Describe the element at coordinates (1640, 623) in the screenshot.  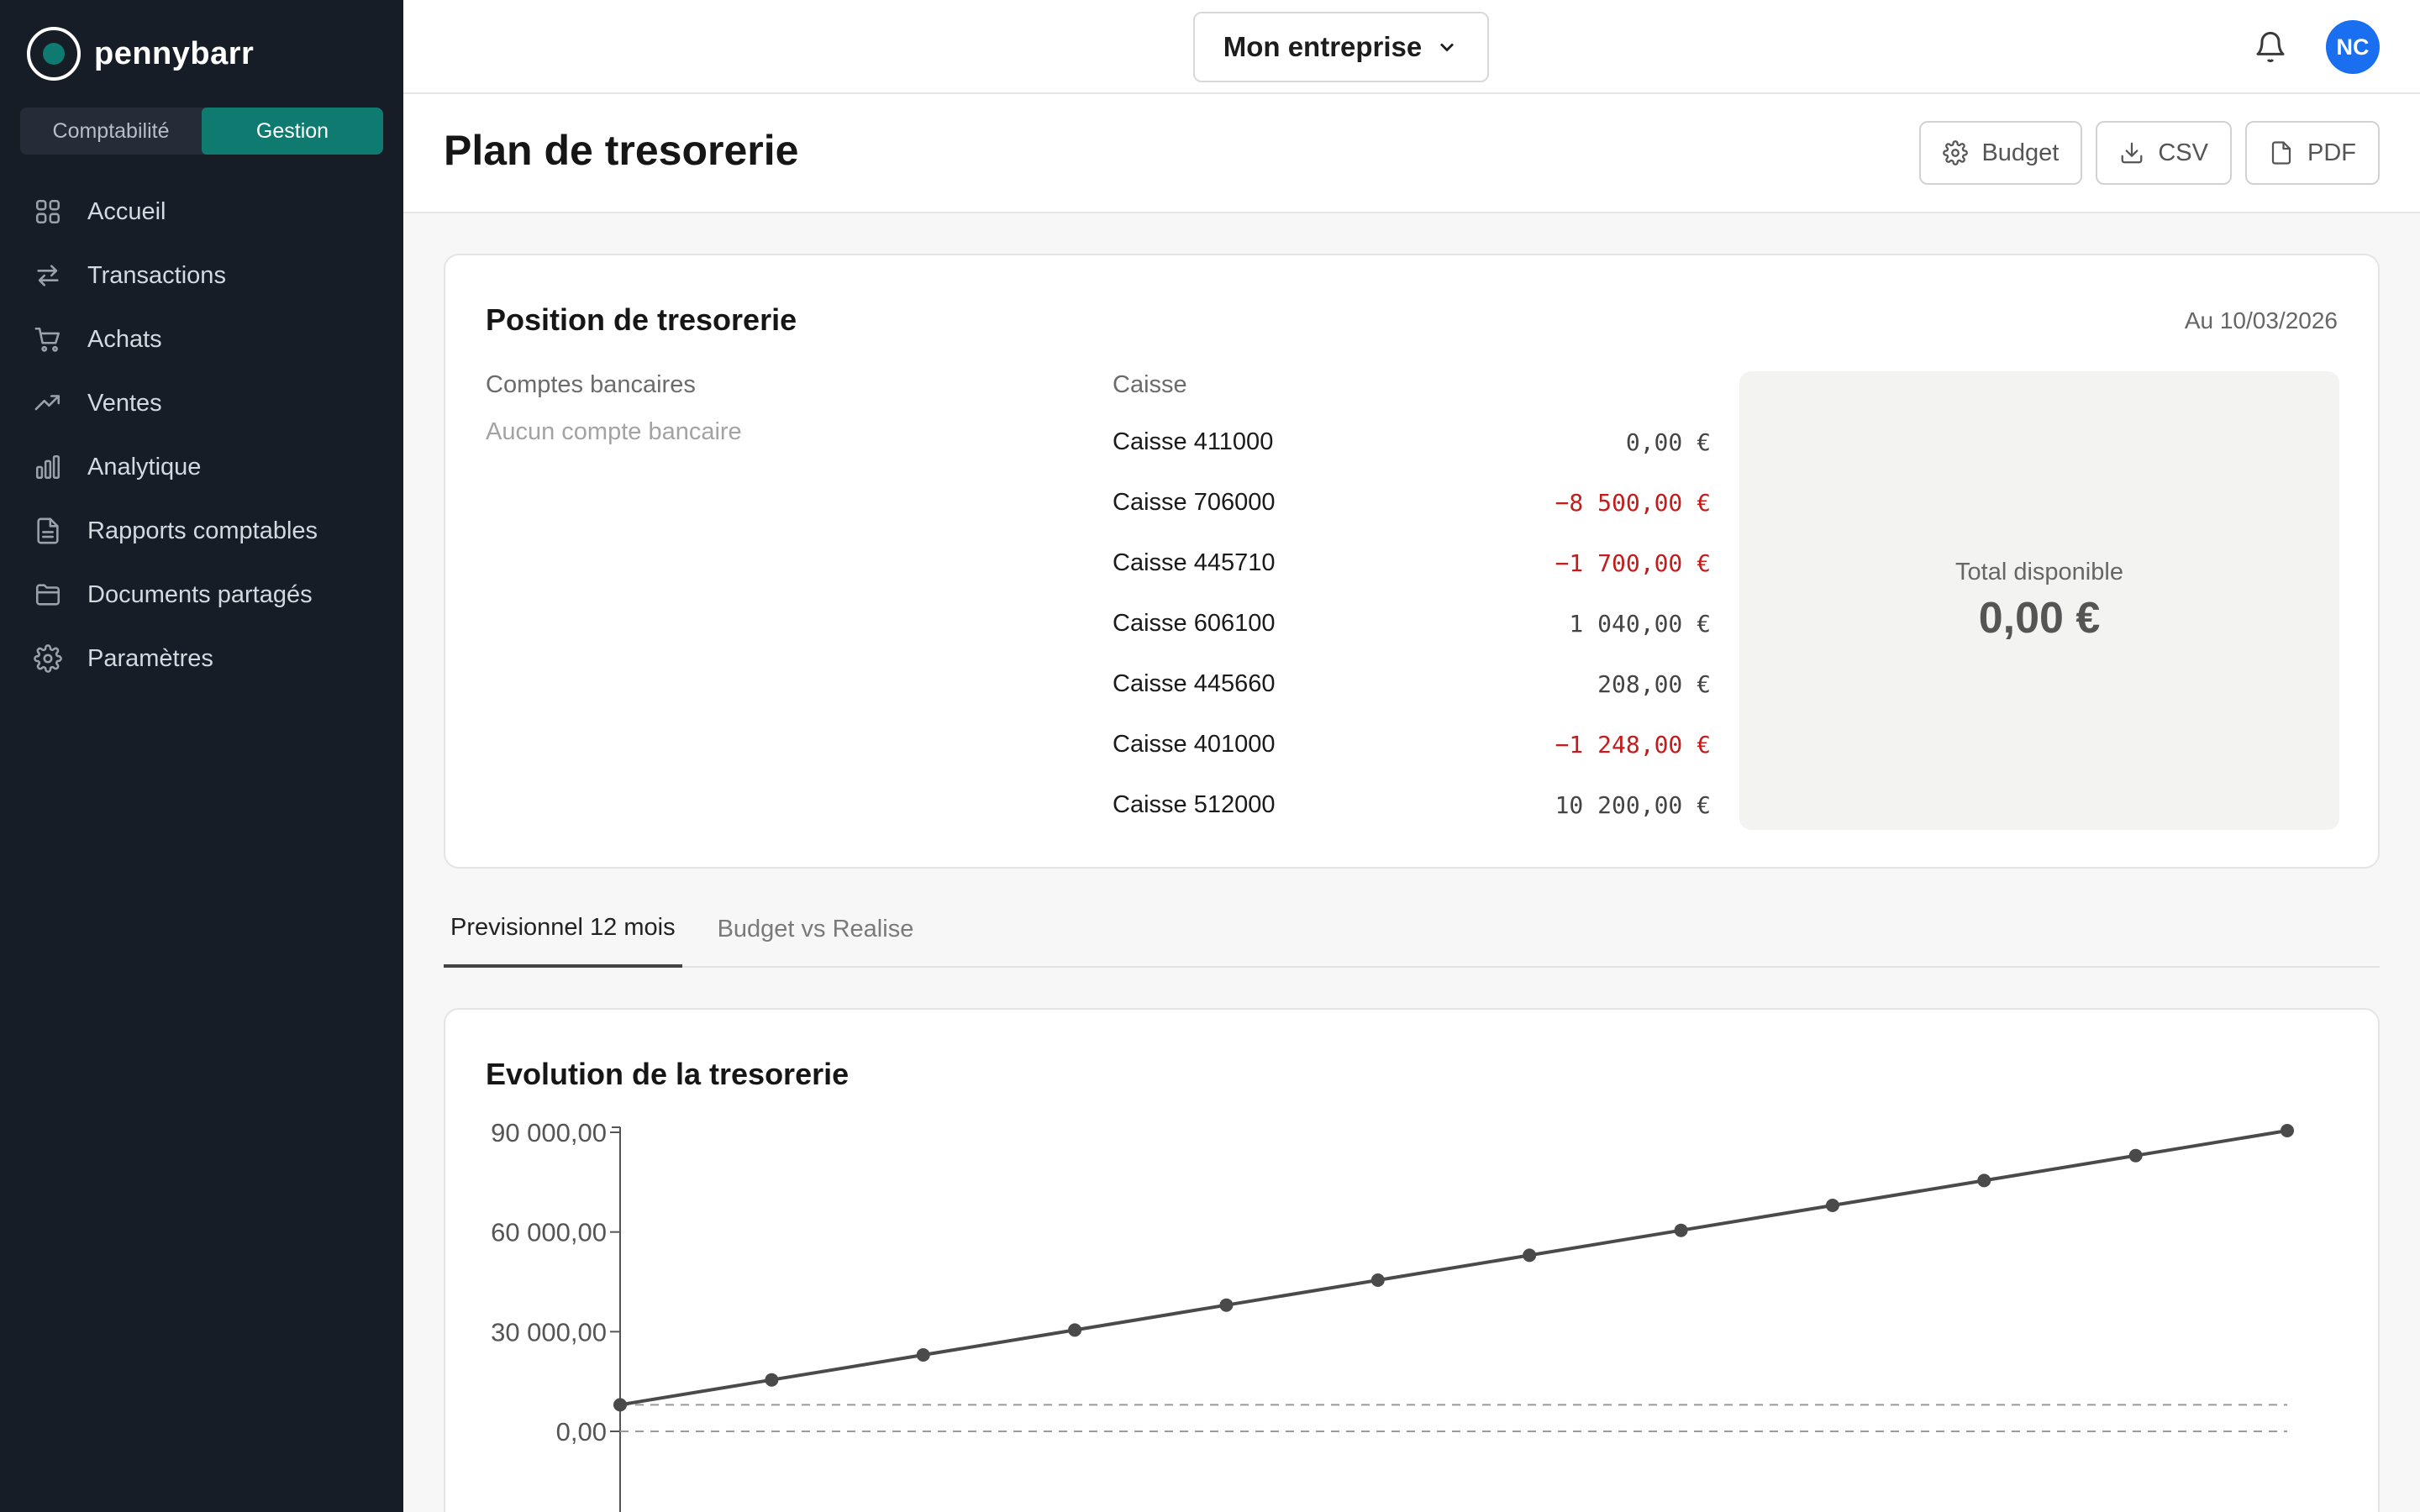
I see `cash-amount: 1 040,00 €` at that location.